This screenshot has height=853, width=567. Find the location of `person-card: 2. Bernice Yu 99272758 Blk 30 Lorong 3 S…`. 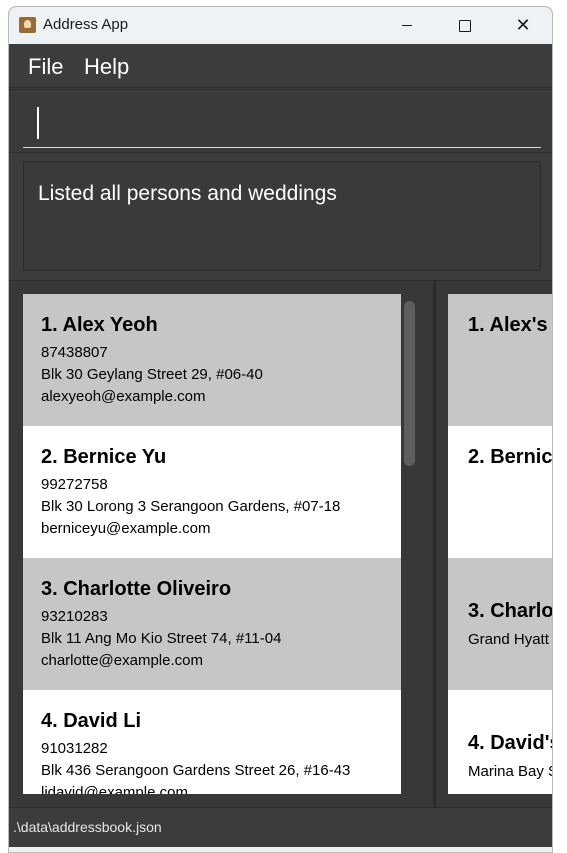

person-card: 2. Bernice Yu 99272758 Blk 30 Lorong 3 S… is located at coordinates (212, 492).